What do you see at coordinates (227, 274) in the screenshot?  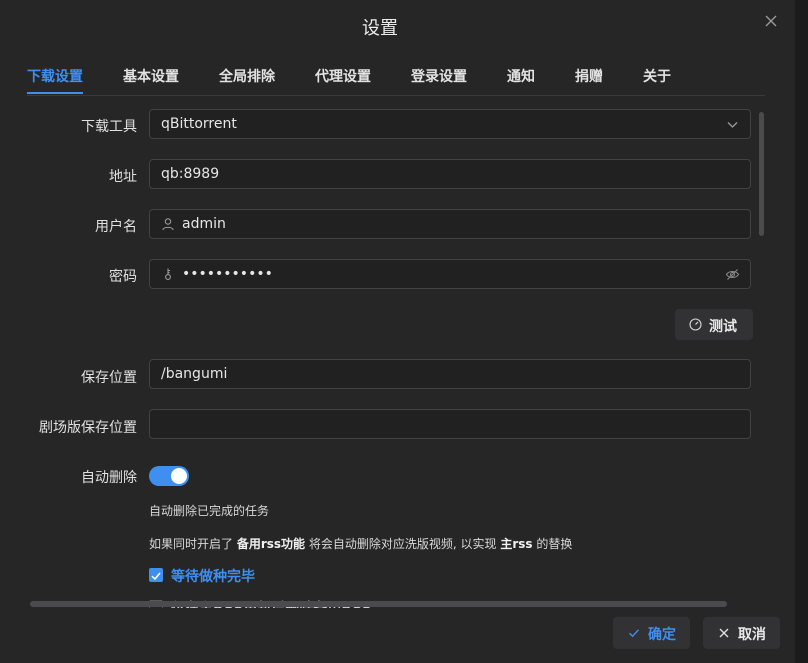 I see `password-value: •••••••••••` at bounding box center [227, 274].